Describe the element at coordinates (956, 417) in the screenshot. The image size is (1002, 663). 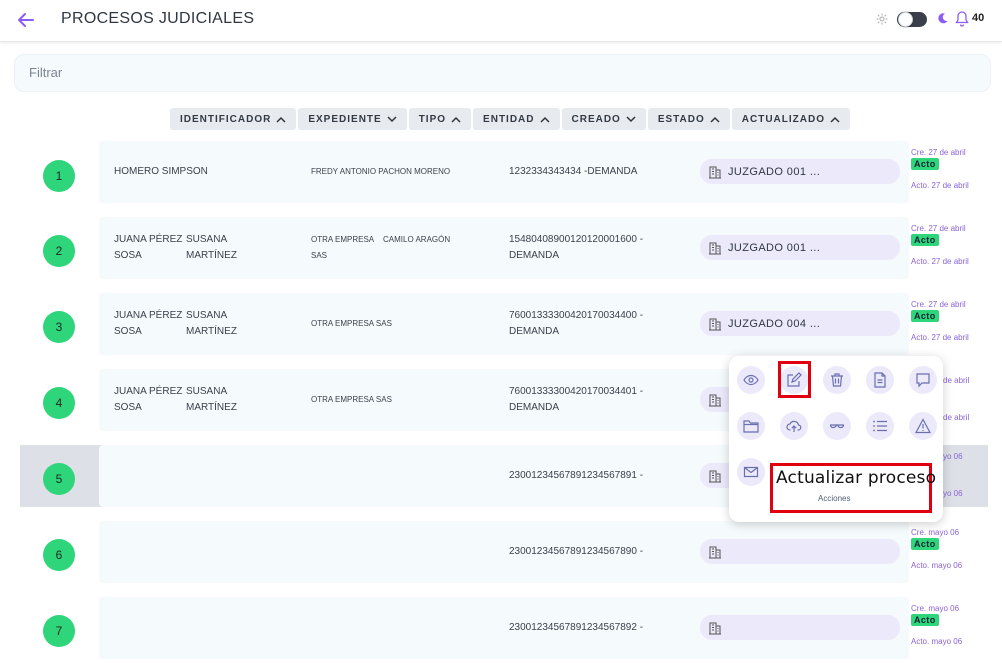
I see `updated-date: de abril` at that location.